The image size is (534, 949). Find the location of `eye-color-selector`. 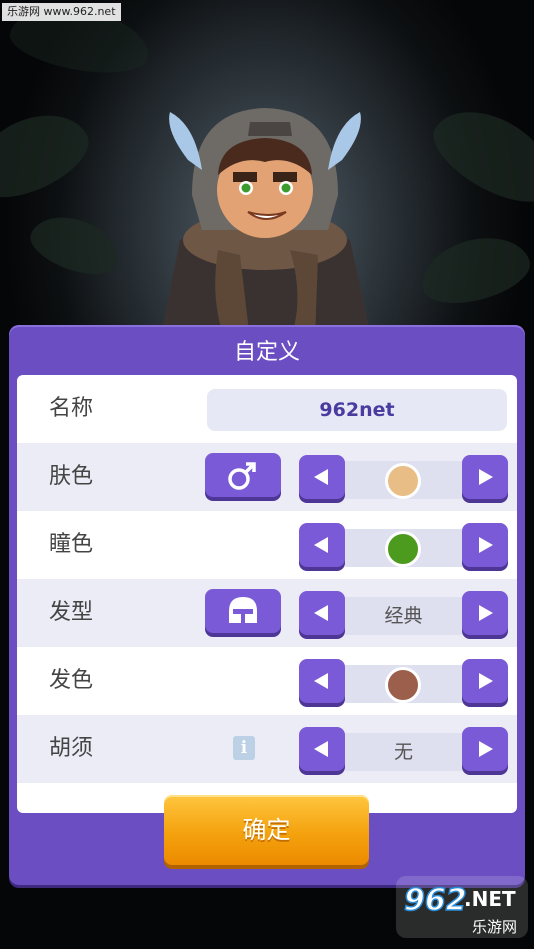

eye-color-selector is located at coordinates (403, 548).